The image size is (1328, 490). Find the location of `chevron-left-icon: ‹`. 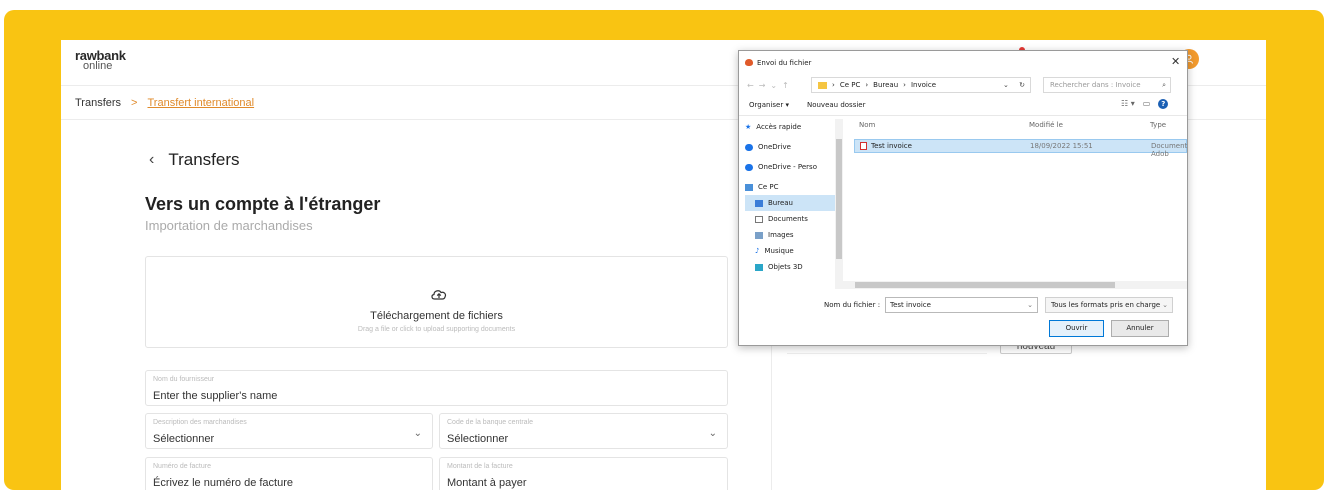

chevron-left-icon: ‹ is located at coordinates (152, 159).